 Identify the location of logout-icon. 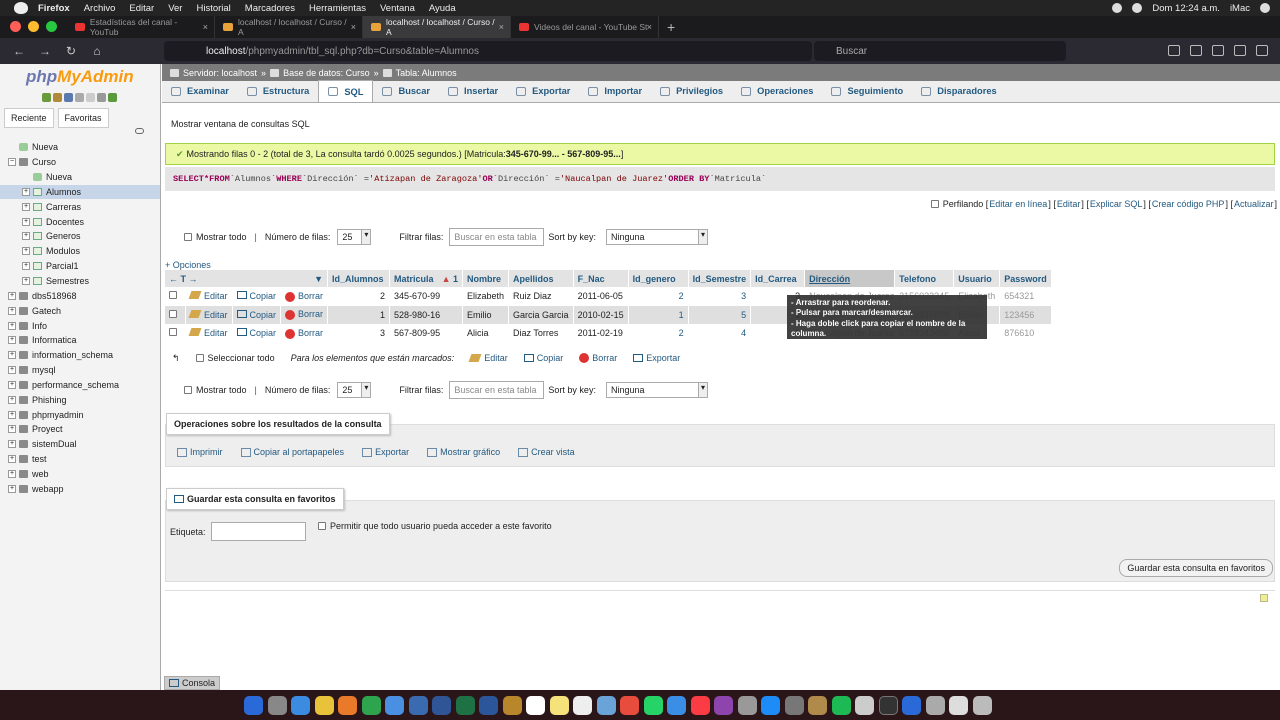
(57, 97).